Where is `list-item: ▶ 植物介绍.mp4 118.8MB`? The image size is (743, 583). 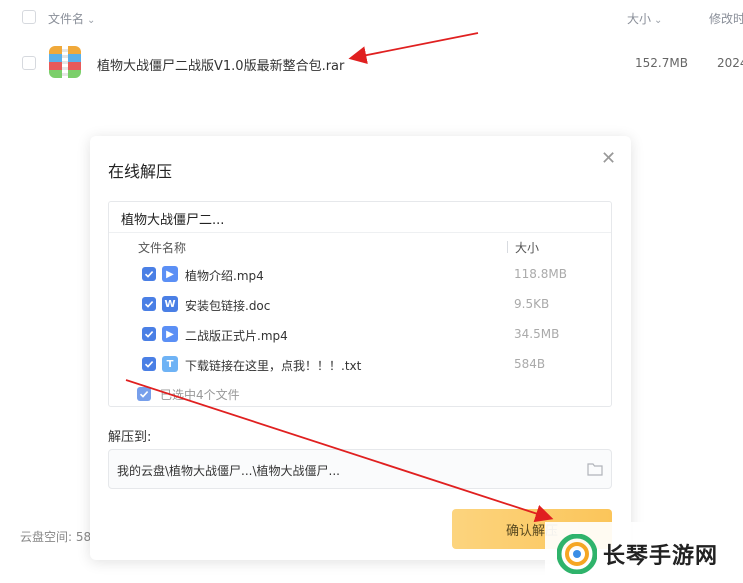 list-item: ▶ 植物介绍.mp4 118.8MB is located at coordinates (360, 277).